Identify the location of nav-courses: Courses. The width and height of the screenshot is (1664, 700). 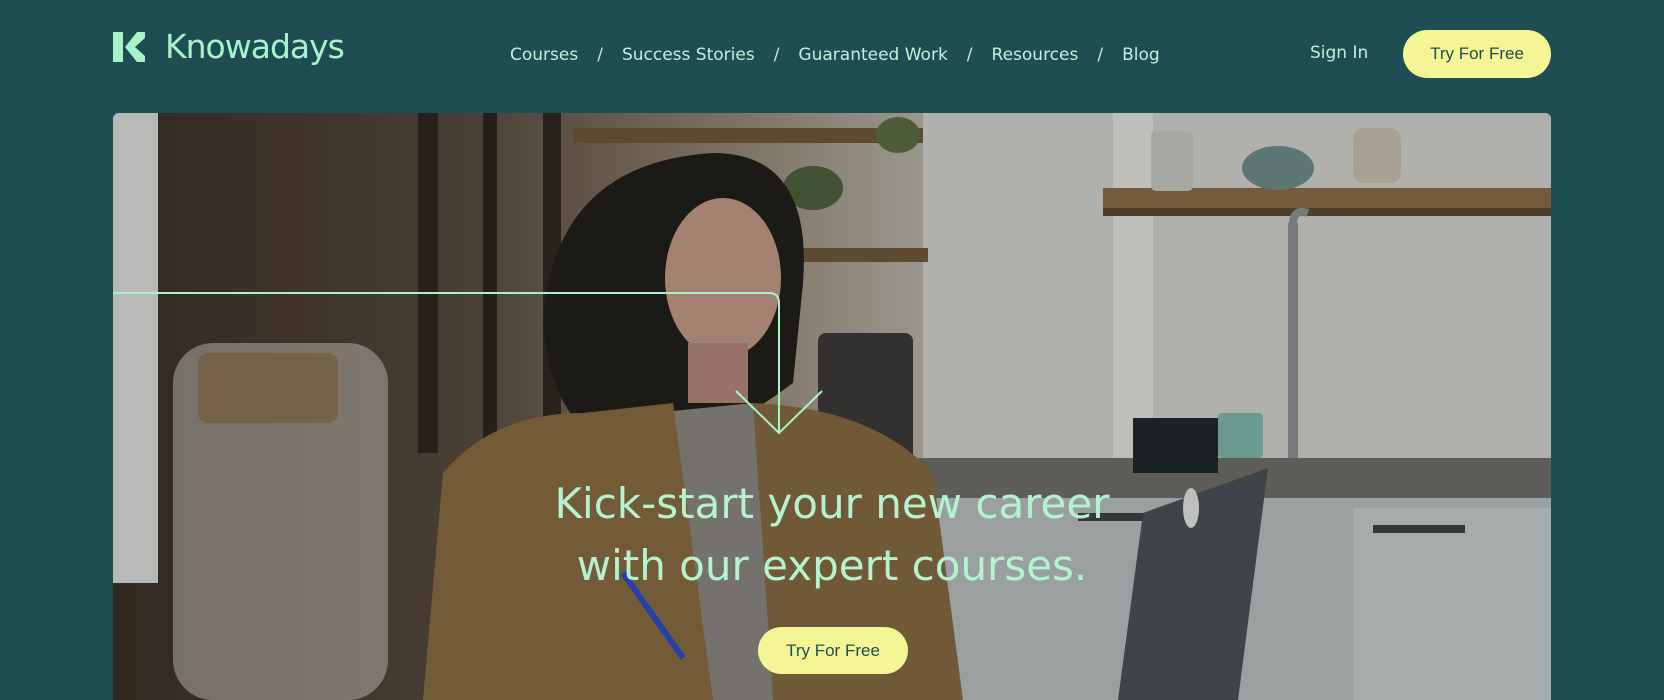
(544, 55).